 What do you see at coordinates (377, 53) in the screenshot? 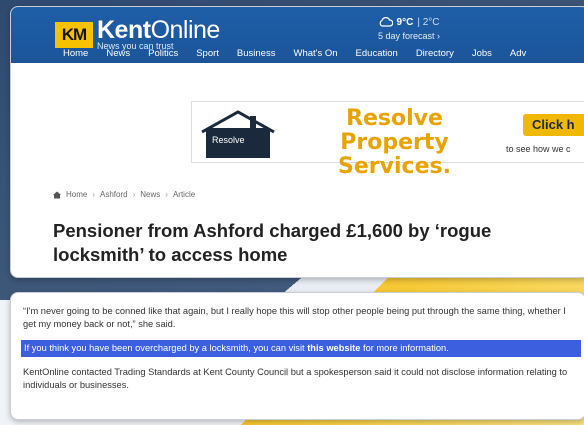
I see `nav-item-education: Education` at bounding box center [377, 53].